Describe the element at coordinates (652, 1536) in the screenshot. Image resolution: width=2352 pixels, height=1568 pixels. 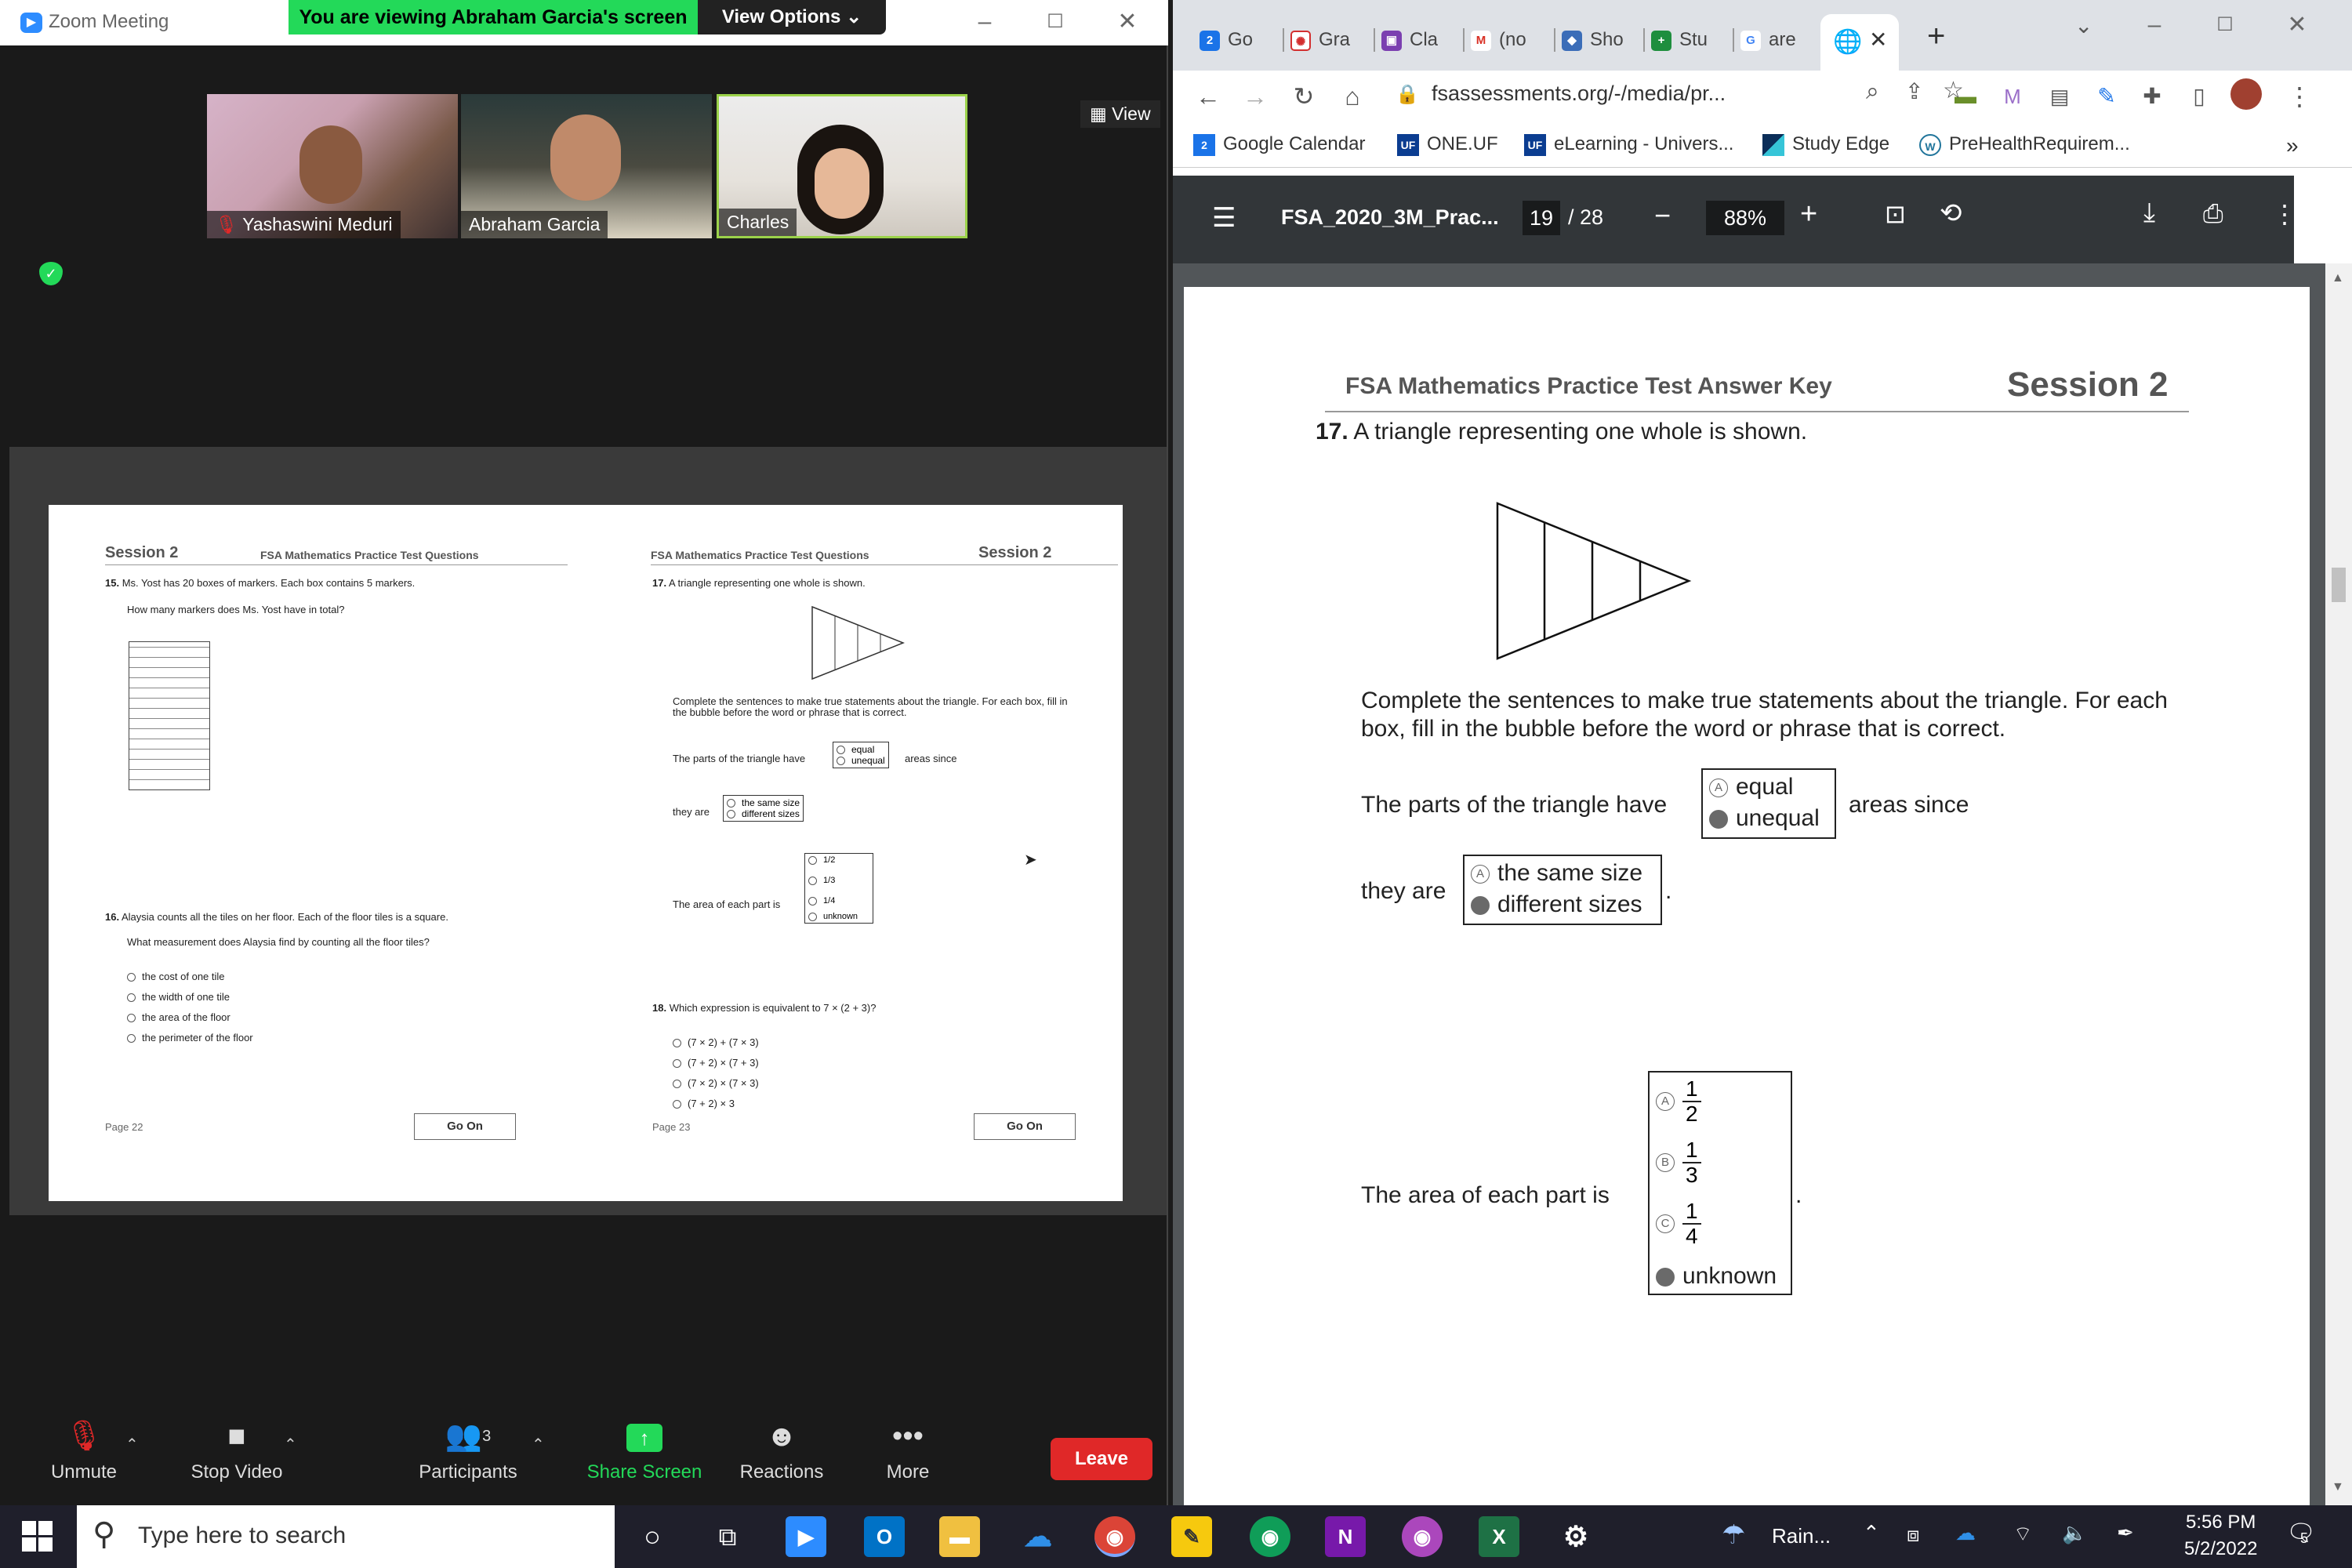
I see `cortana-icon: ○` at that location.